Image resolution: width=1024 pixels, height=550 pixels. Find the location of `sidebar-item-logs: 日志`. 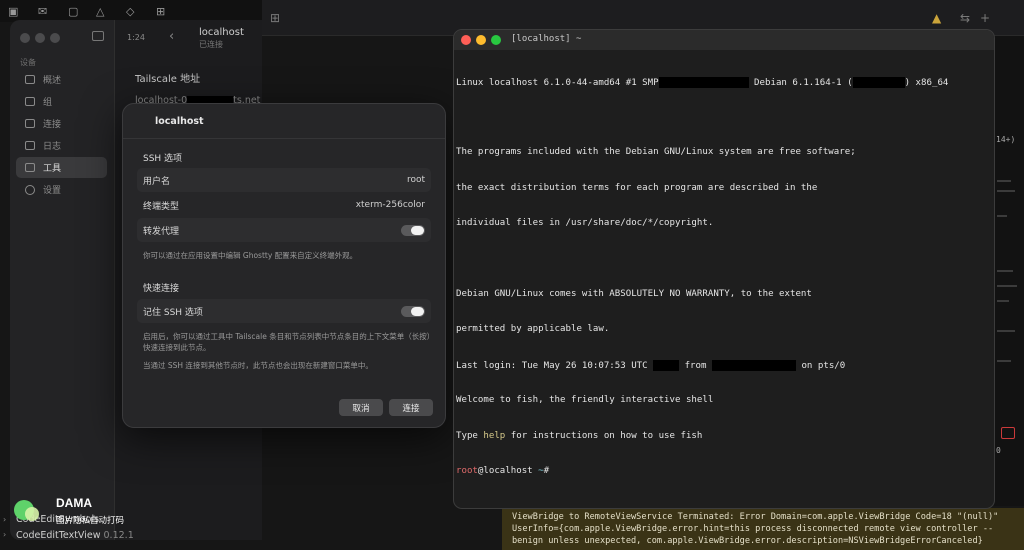

sidebar-item-logs: 日志 is located at coordinates (61, 145).